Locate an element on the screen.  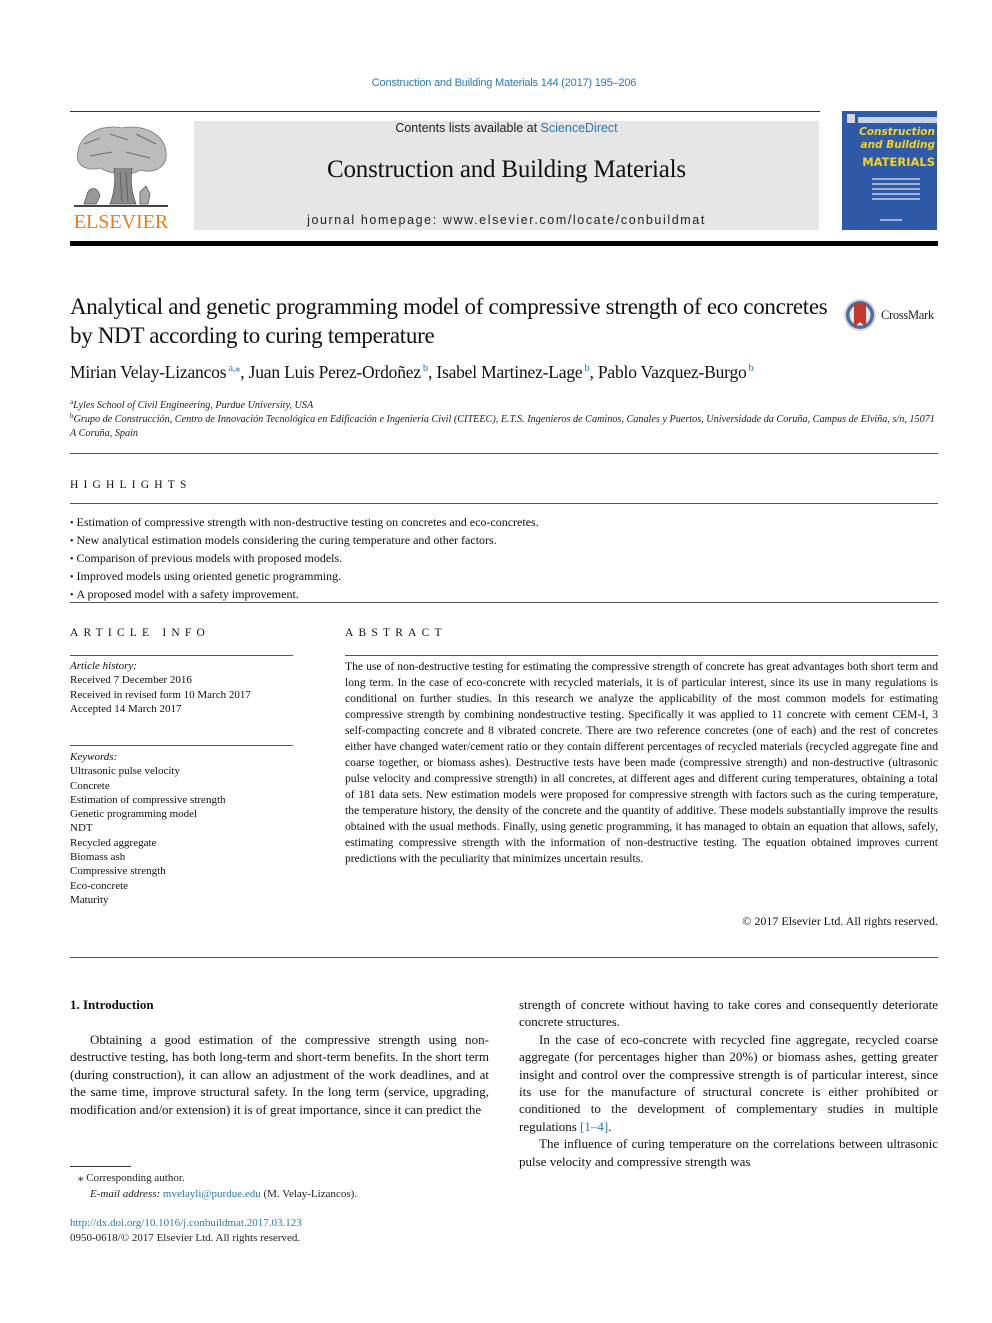
author-name: Mirian Velay-Lizancos is located at coordinates (148, 372).